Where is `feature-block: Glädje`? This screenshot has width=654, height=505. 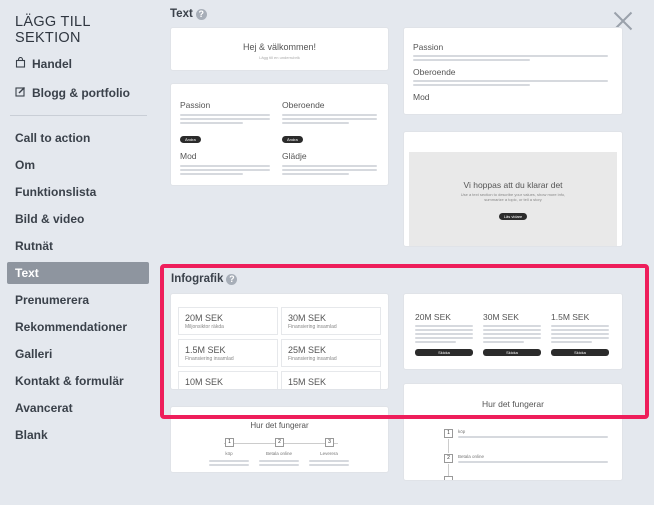 feature-block: Glädje is located at coordinates (329, 163).